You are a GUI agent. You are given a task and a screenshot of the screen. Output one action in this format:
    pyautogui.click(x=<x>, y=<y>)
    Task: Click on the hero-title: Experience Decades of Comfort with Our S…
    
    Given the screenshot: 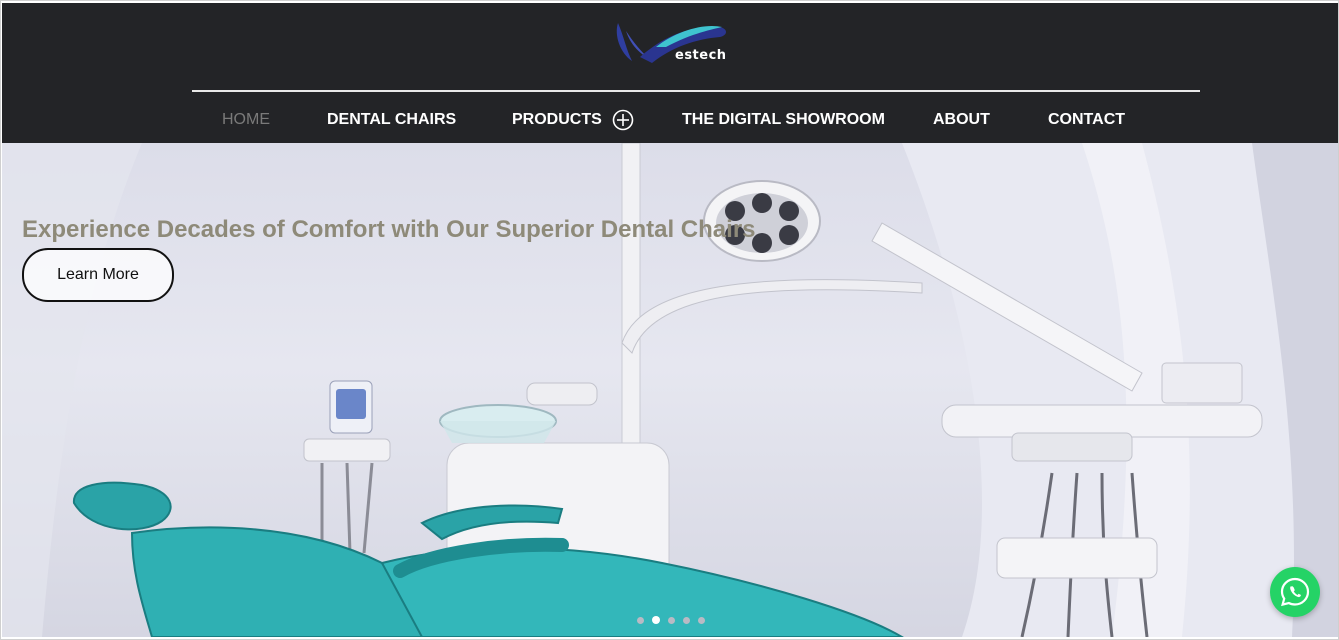 What is the action you would take?
    pyautogui.click(x=389, y=229)
    